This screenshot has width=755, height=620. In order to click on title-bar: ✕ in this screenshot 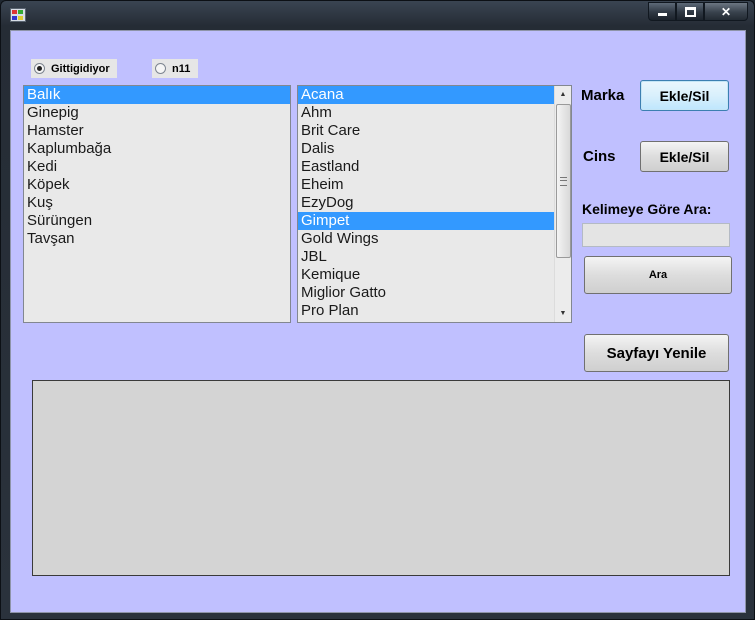, I will do `click(377, 15)`.